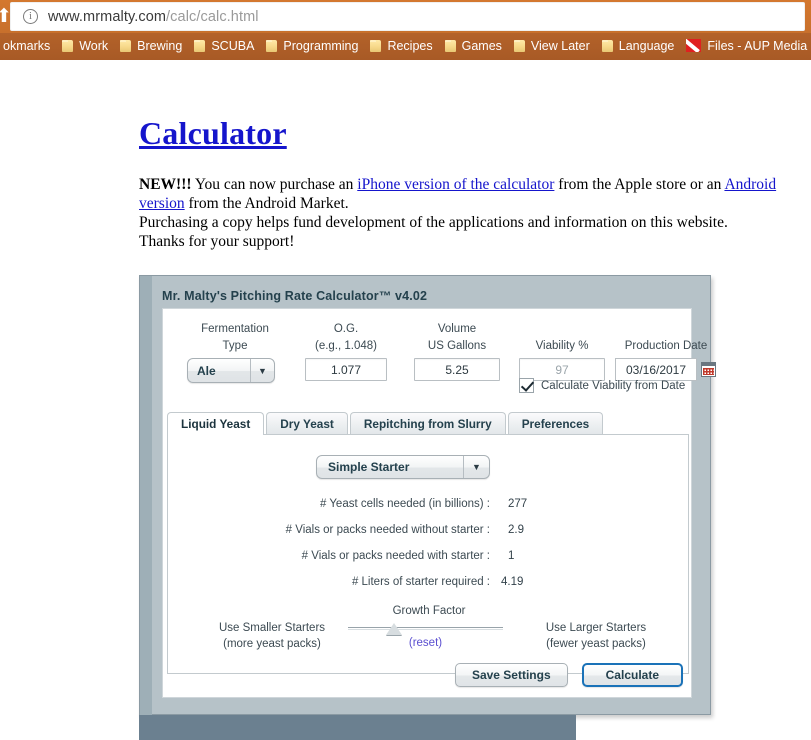  What do you see at coordinates (321, 45) in the screenshot?
I see `bookmark-label: Programming` at bounding box center [321, 45].